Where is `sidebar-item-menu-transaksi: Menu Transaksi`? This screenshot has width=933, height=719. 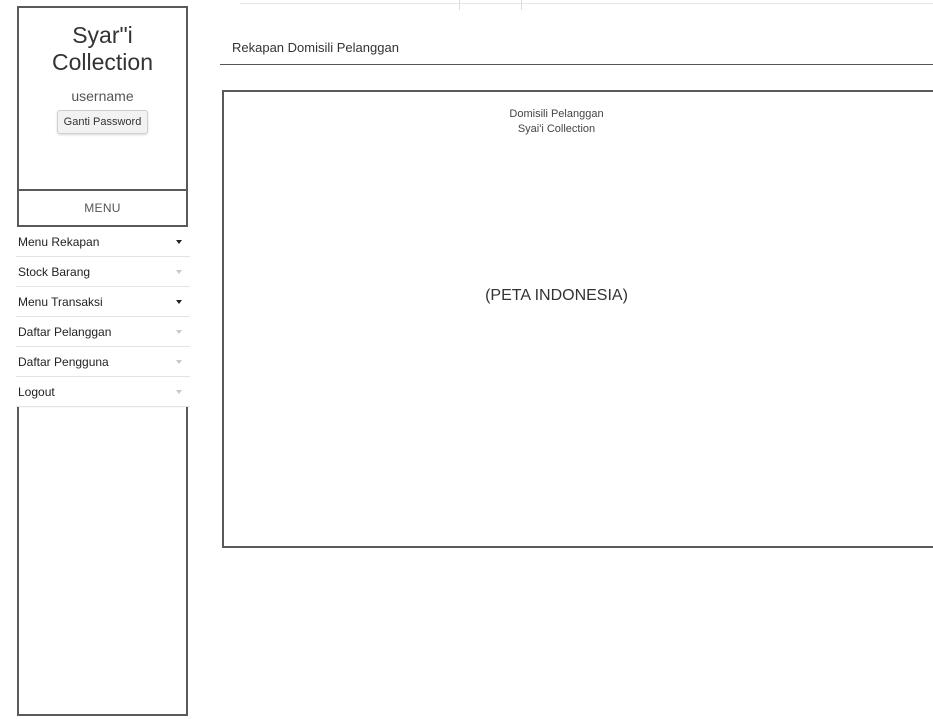
sidebar-item-menu-transaksi: Menu Transaksi is located at coordinates (103, 302).